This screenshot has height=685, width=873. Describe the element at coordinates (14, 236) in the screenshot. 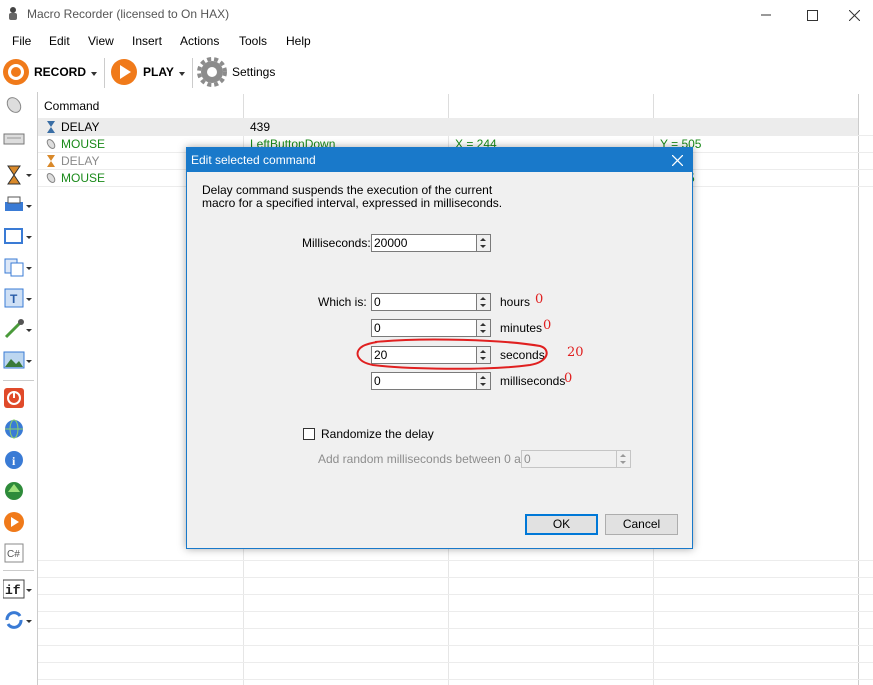

I see `window-icon` at that location.